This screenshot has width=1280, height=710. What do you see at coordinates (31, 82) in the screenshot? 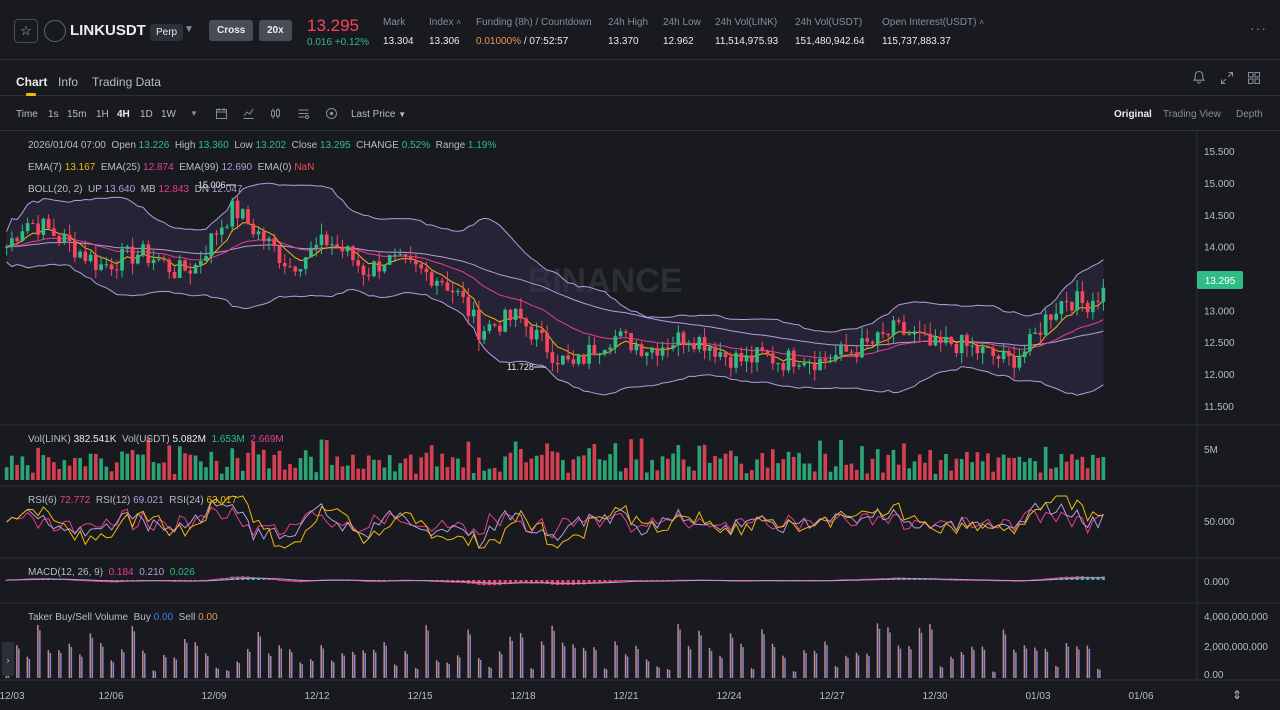
I see `tab-chart: Chart` at bounding box center [31, 82].